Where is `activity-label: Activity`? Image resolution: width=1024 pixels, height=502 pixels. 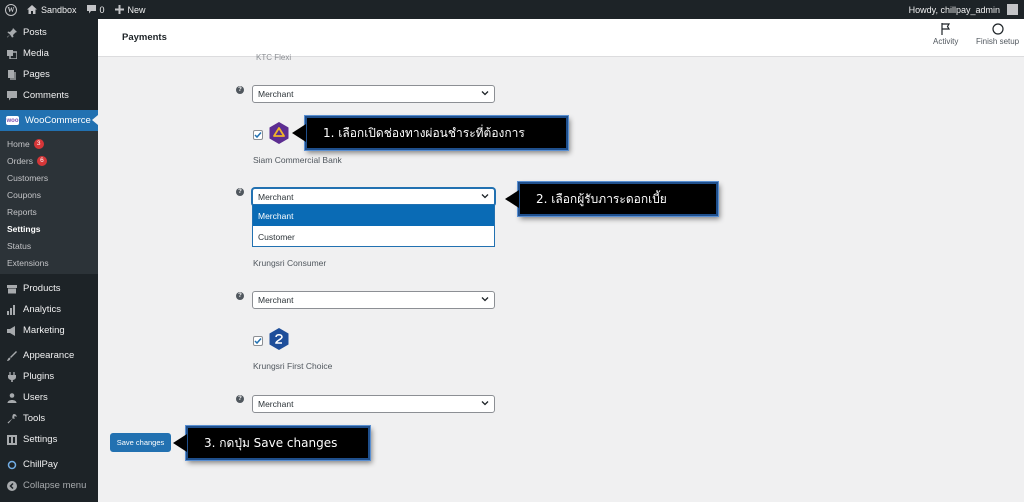 activity-label: Activity is located at coordinates (946, 41).